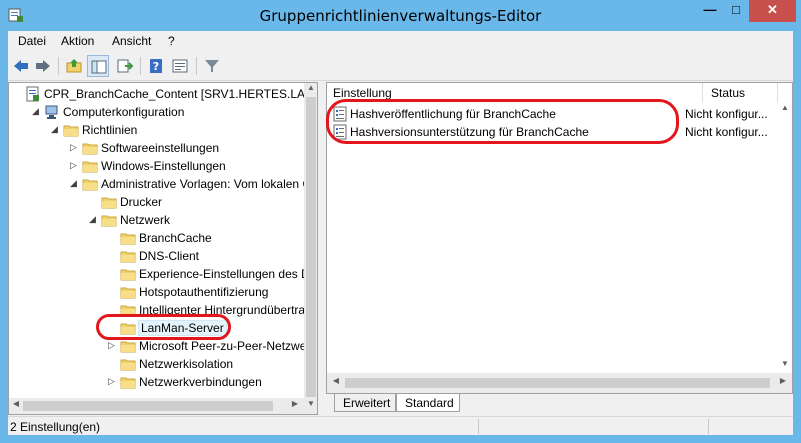  I want to click on tree-item: ◢ Computerkonfiguration, so click(156, 112).